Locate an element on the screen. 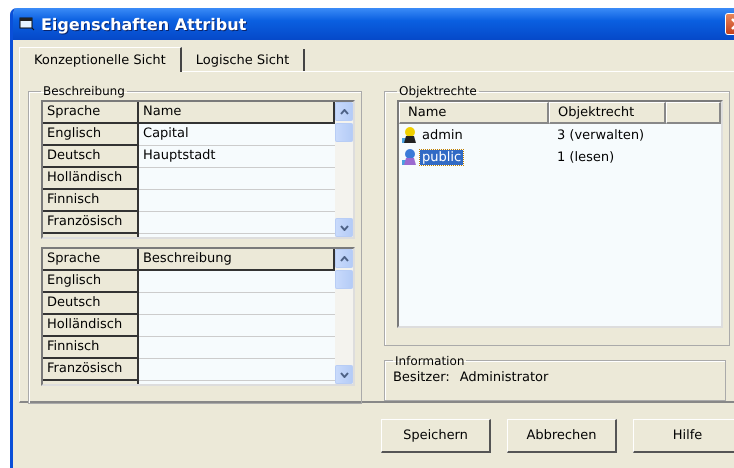 Image resolution: width=734 pixels, height=468 pixels. owner-value: Administrator is located at coordinates (504, 377).